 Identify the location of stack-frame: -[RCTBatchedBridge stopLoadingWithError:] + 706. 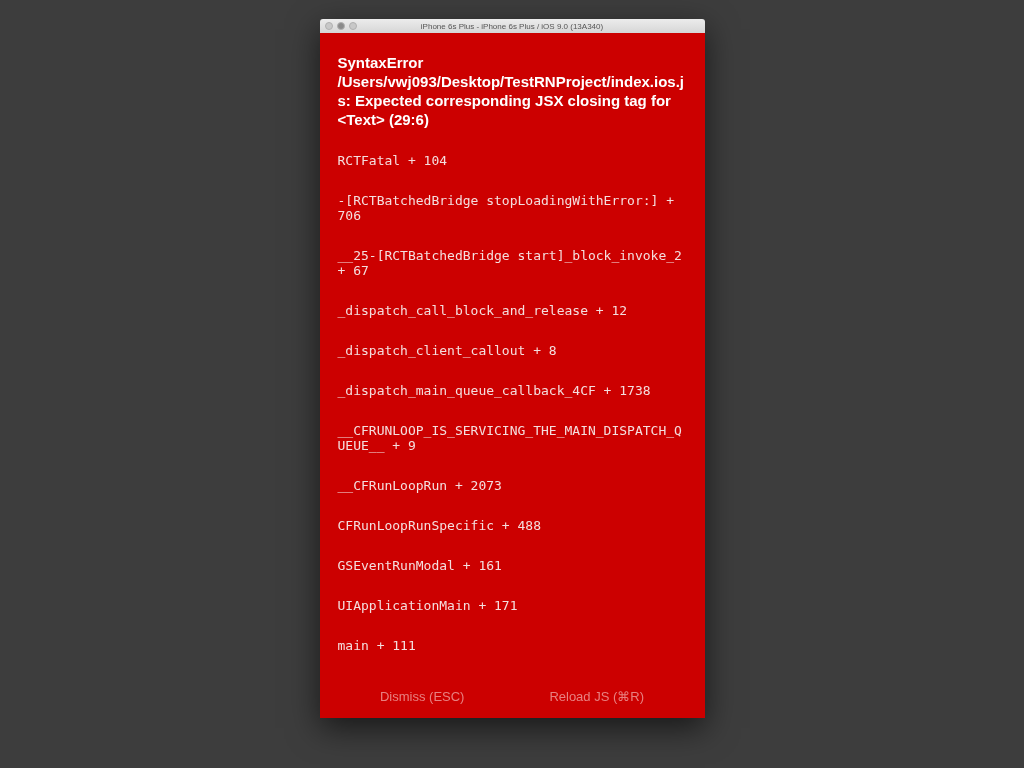
(512, 208).